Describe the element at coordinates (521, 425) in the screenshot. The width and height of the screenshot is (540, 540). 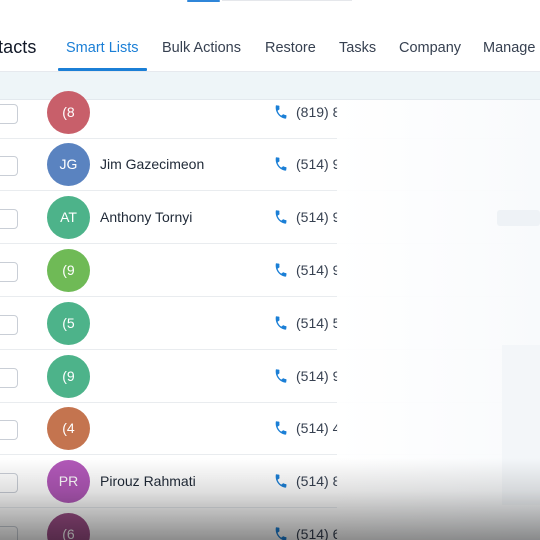
I see `overlay-placeholder-column` at that location.